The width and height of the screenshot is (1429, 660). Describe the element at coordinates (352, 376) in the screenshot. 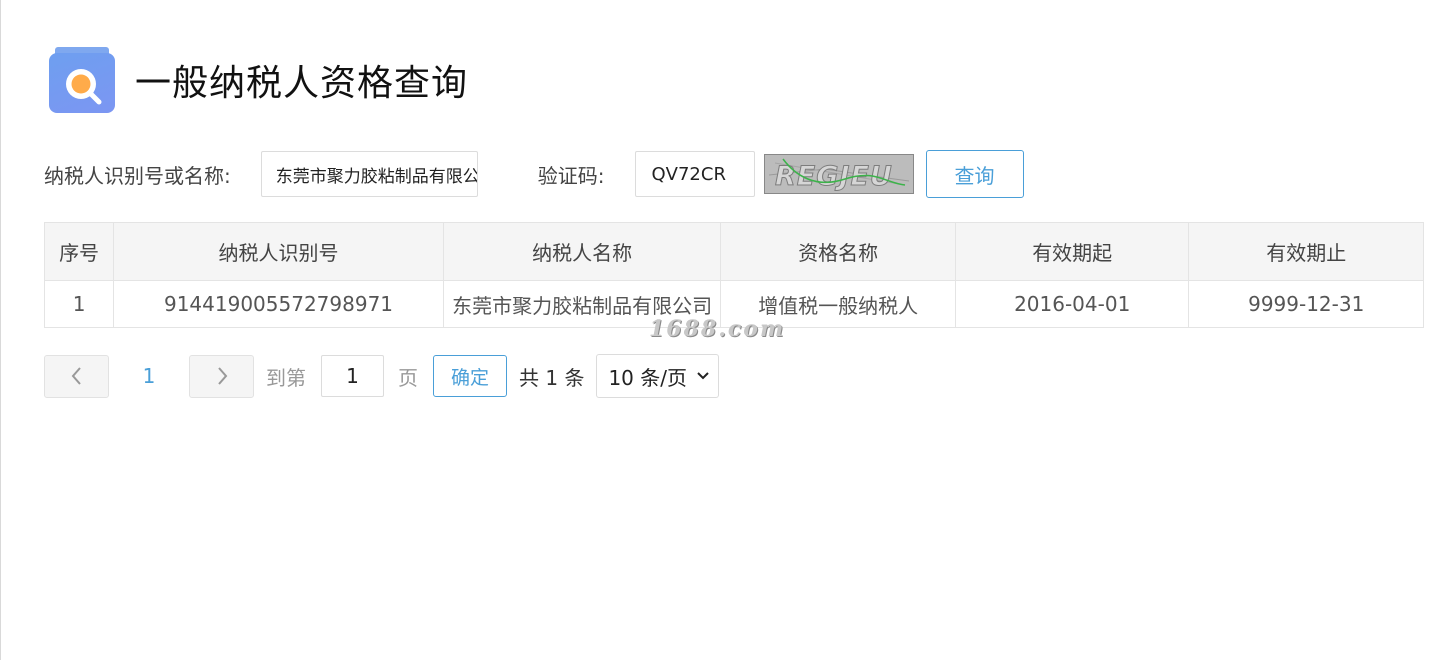

I see `goto-page-input: 1` at that location.